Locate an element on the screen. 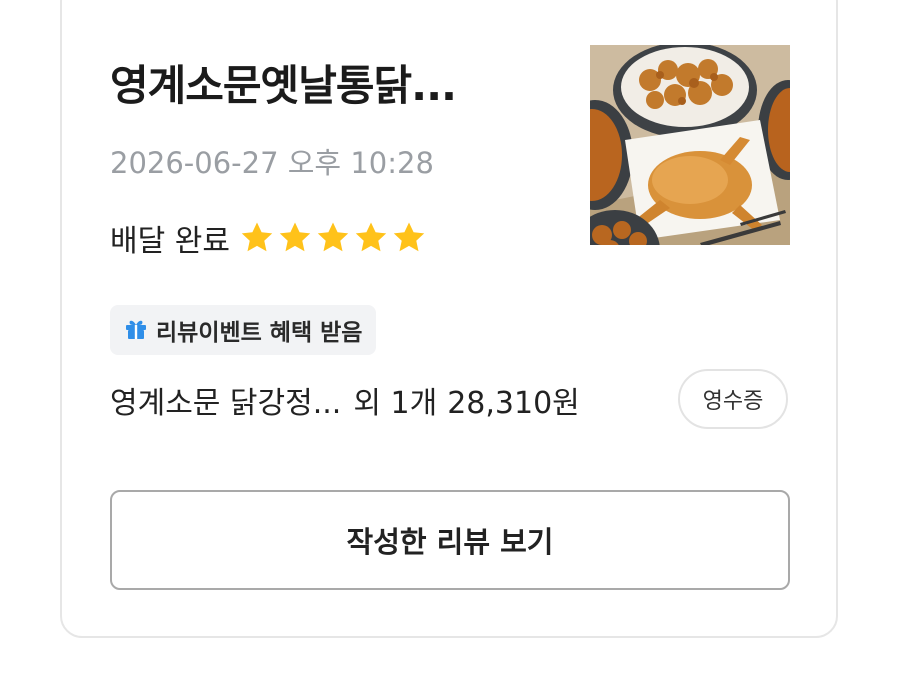 This screenshot has height=674, width=900. gift-icon is located at coordinates (136, 330).